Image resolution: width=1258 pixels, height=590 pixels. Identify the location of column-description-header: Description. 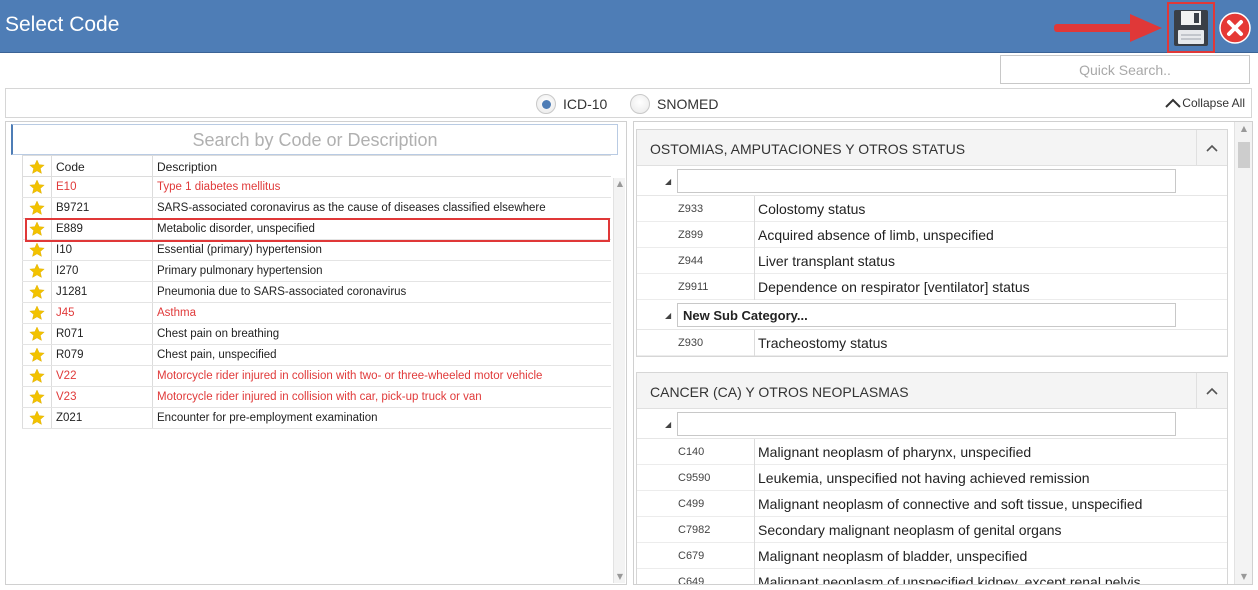
(187, 167).